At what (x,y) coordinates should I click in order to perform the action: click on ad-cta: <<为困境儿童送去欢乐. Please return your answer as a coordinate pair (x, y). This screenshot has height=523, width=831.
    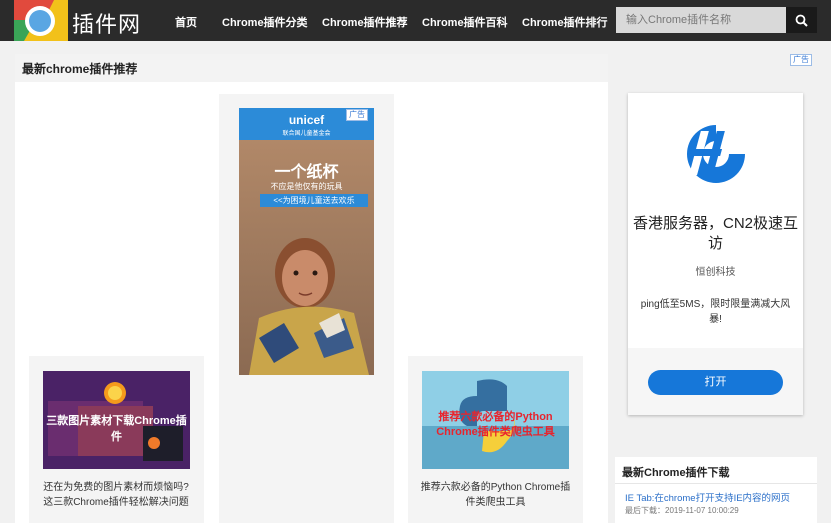
    Looking at the image, I should click on (314, 200).